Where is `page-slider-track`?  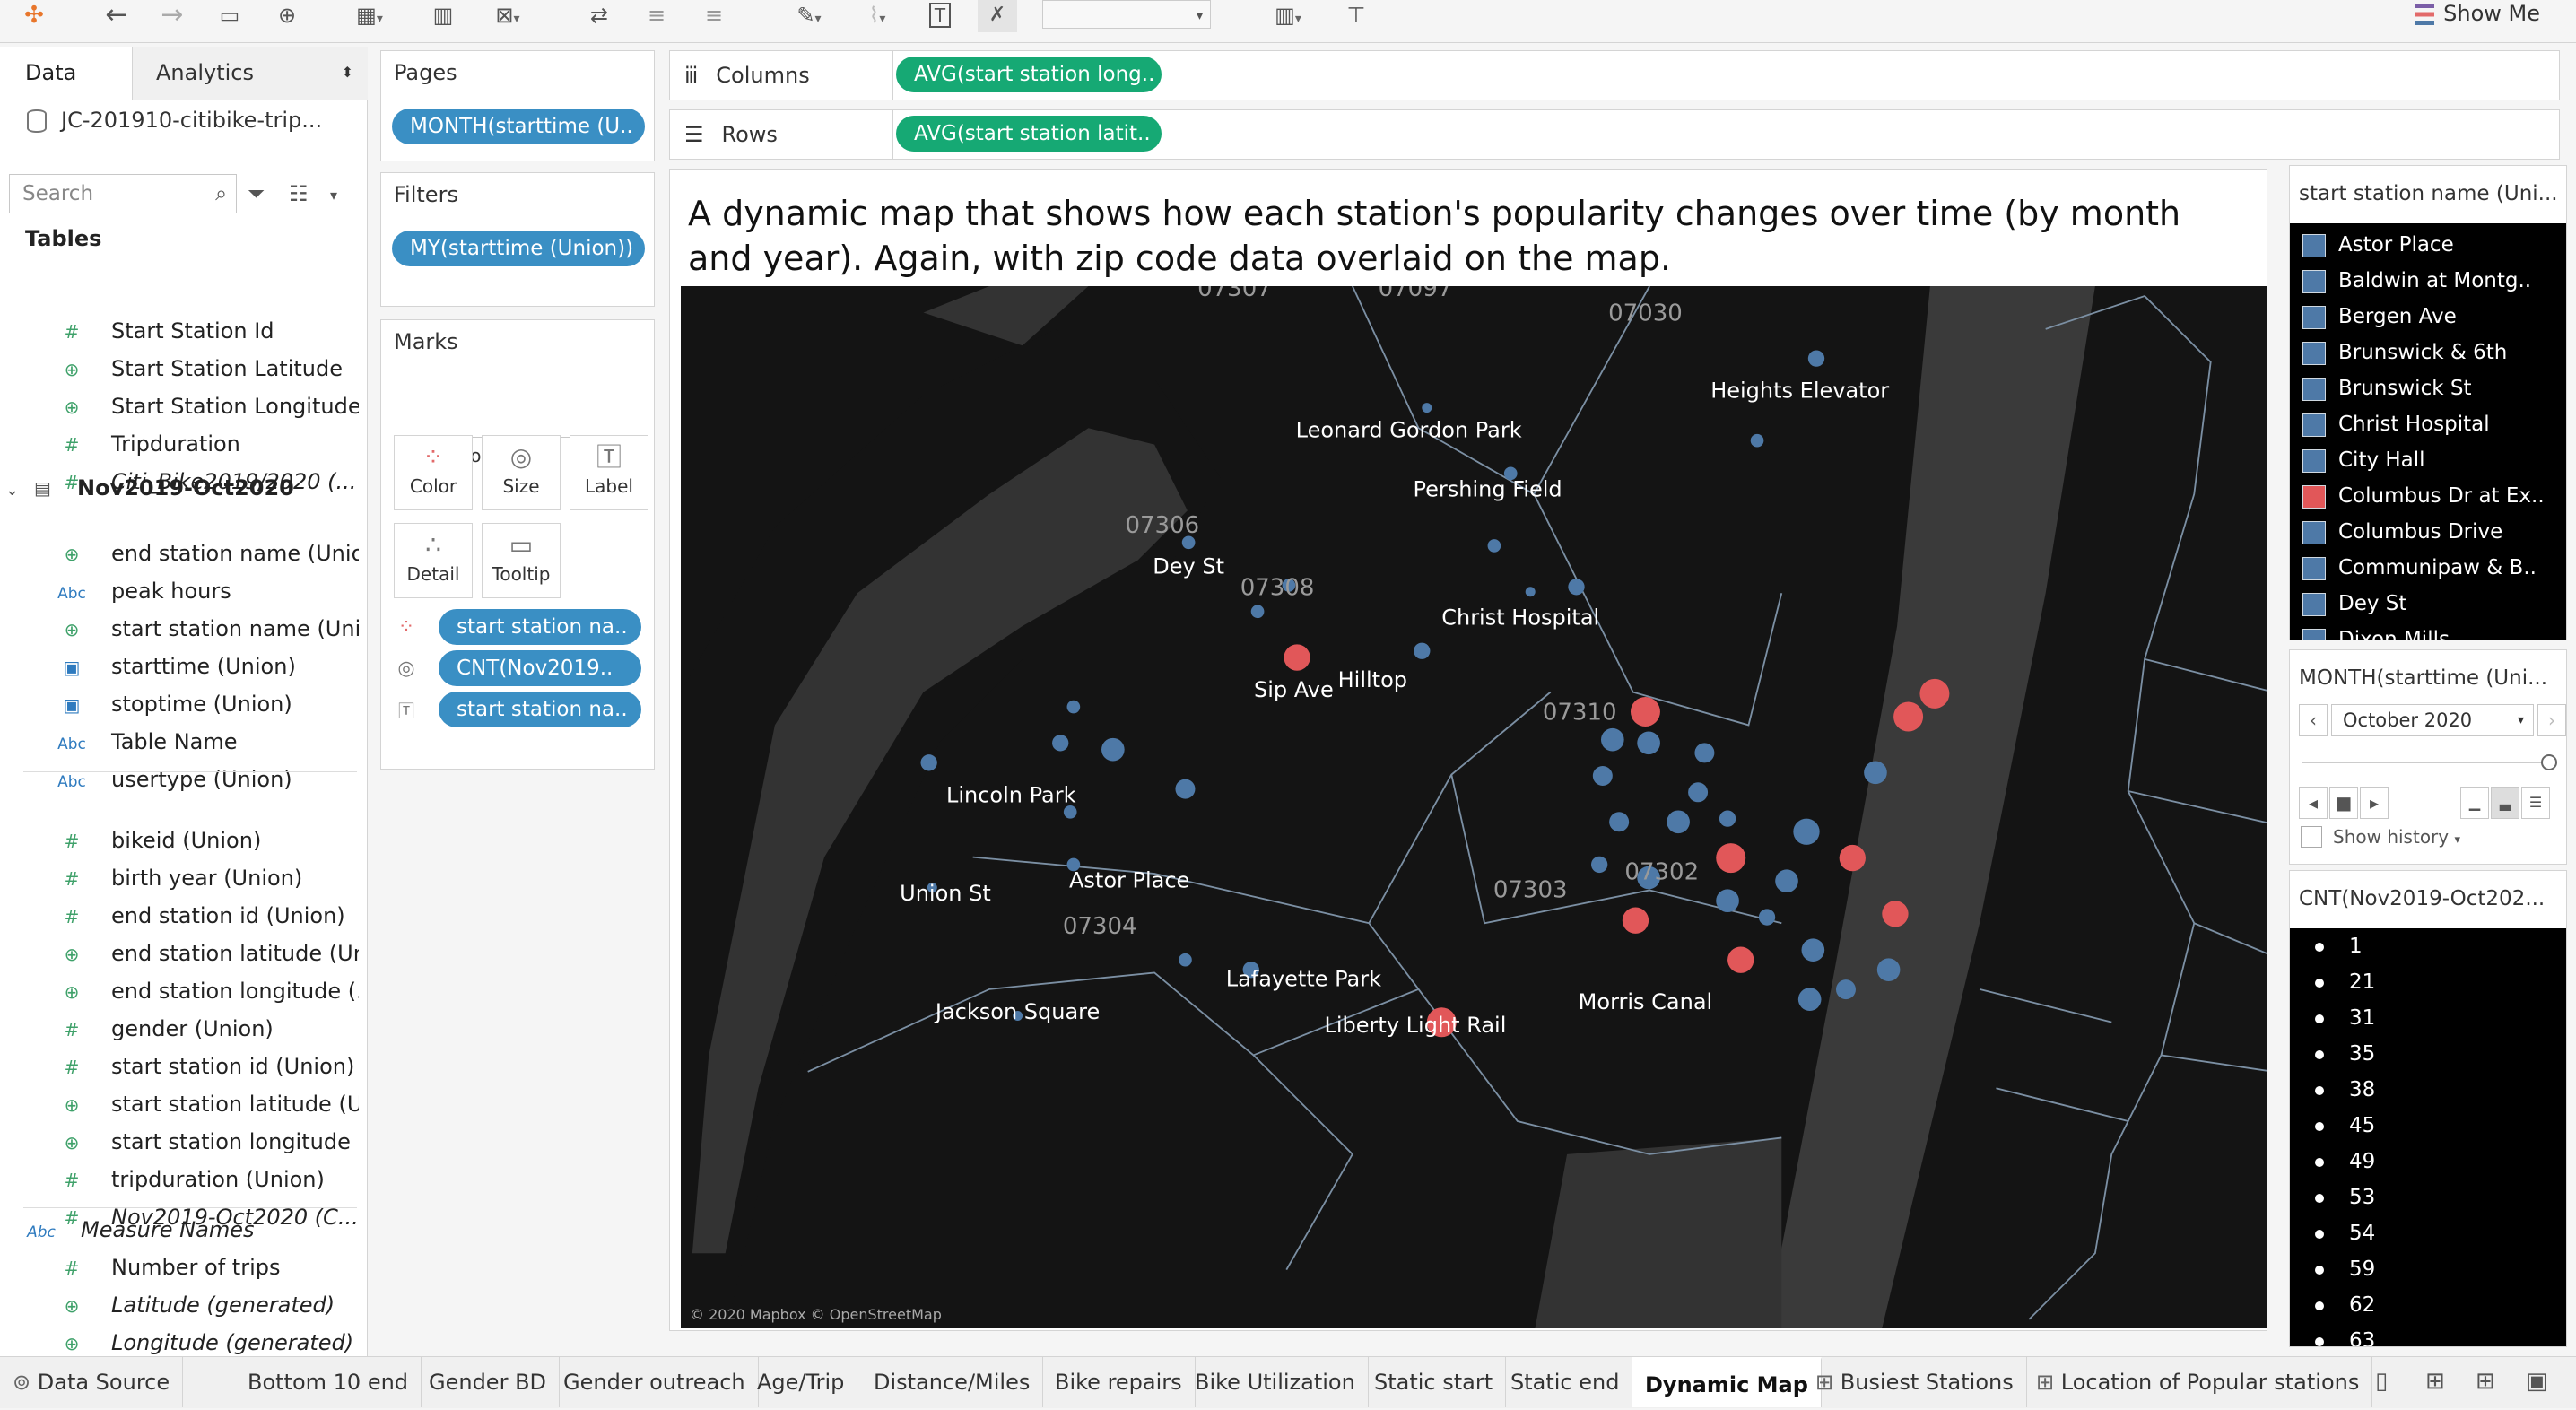 page-slider-track is located at coordinates (2423, 762).